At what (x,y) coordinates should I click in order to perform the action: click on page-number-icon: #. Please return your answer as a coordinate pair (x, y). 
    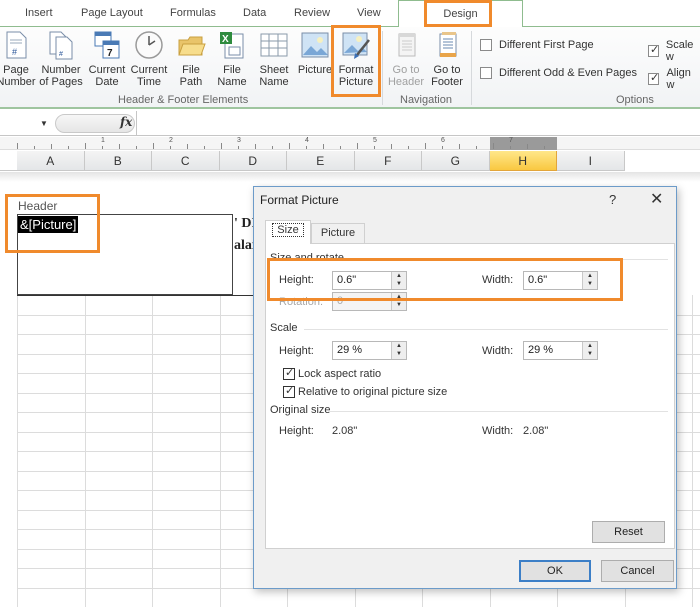
    Looking at the image, I should click on (16, 45).